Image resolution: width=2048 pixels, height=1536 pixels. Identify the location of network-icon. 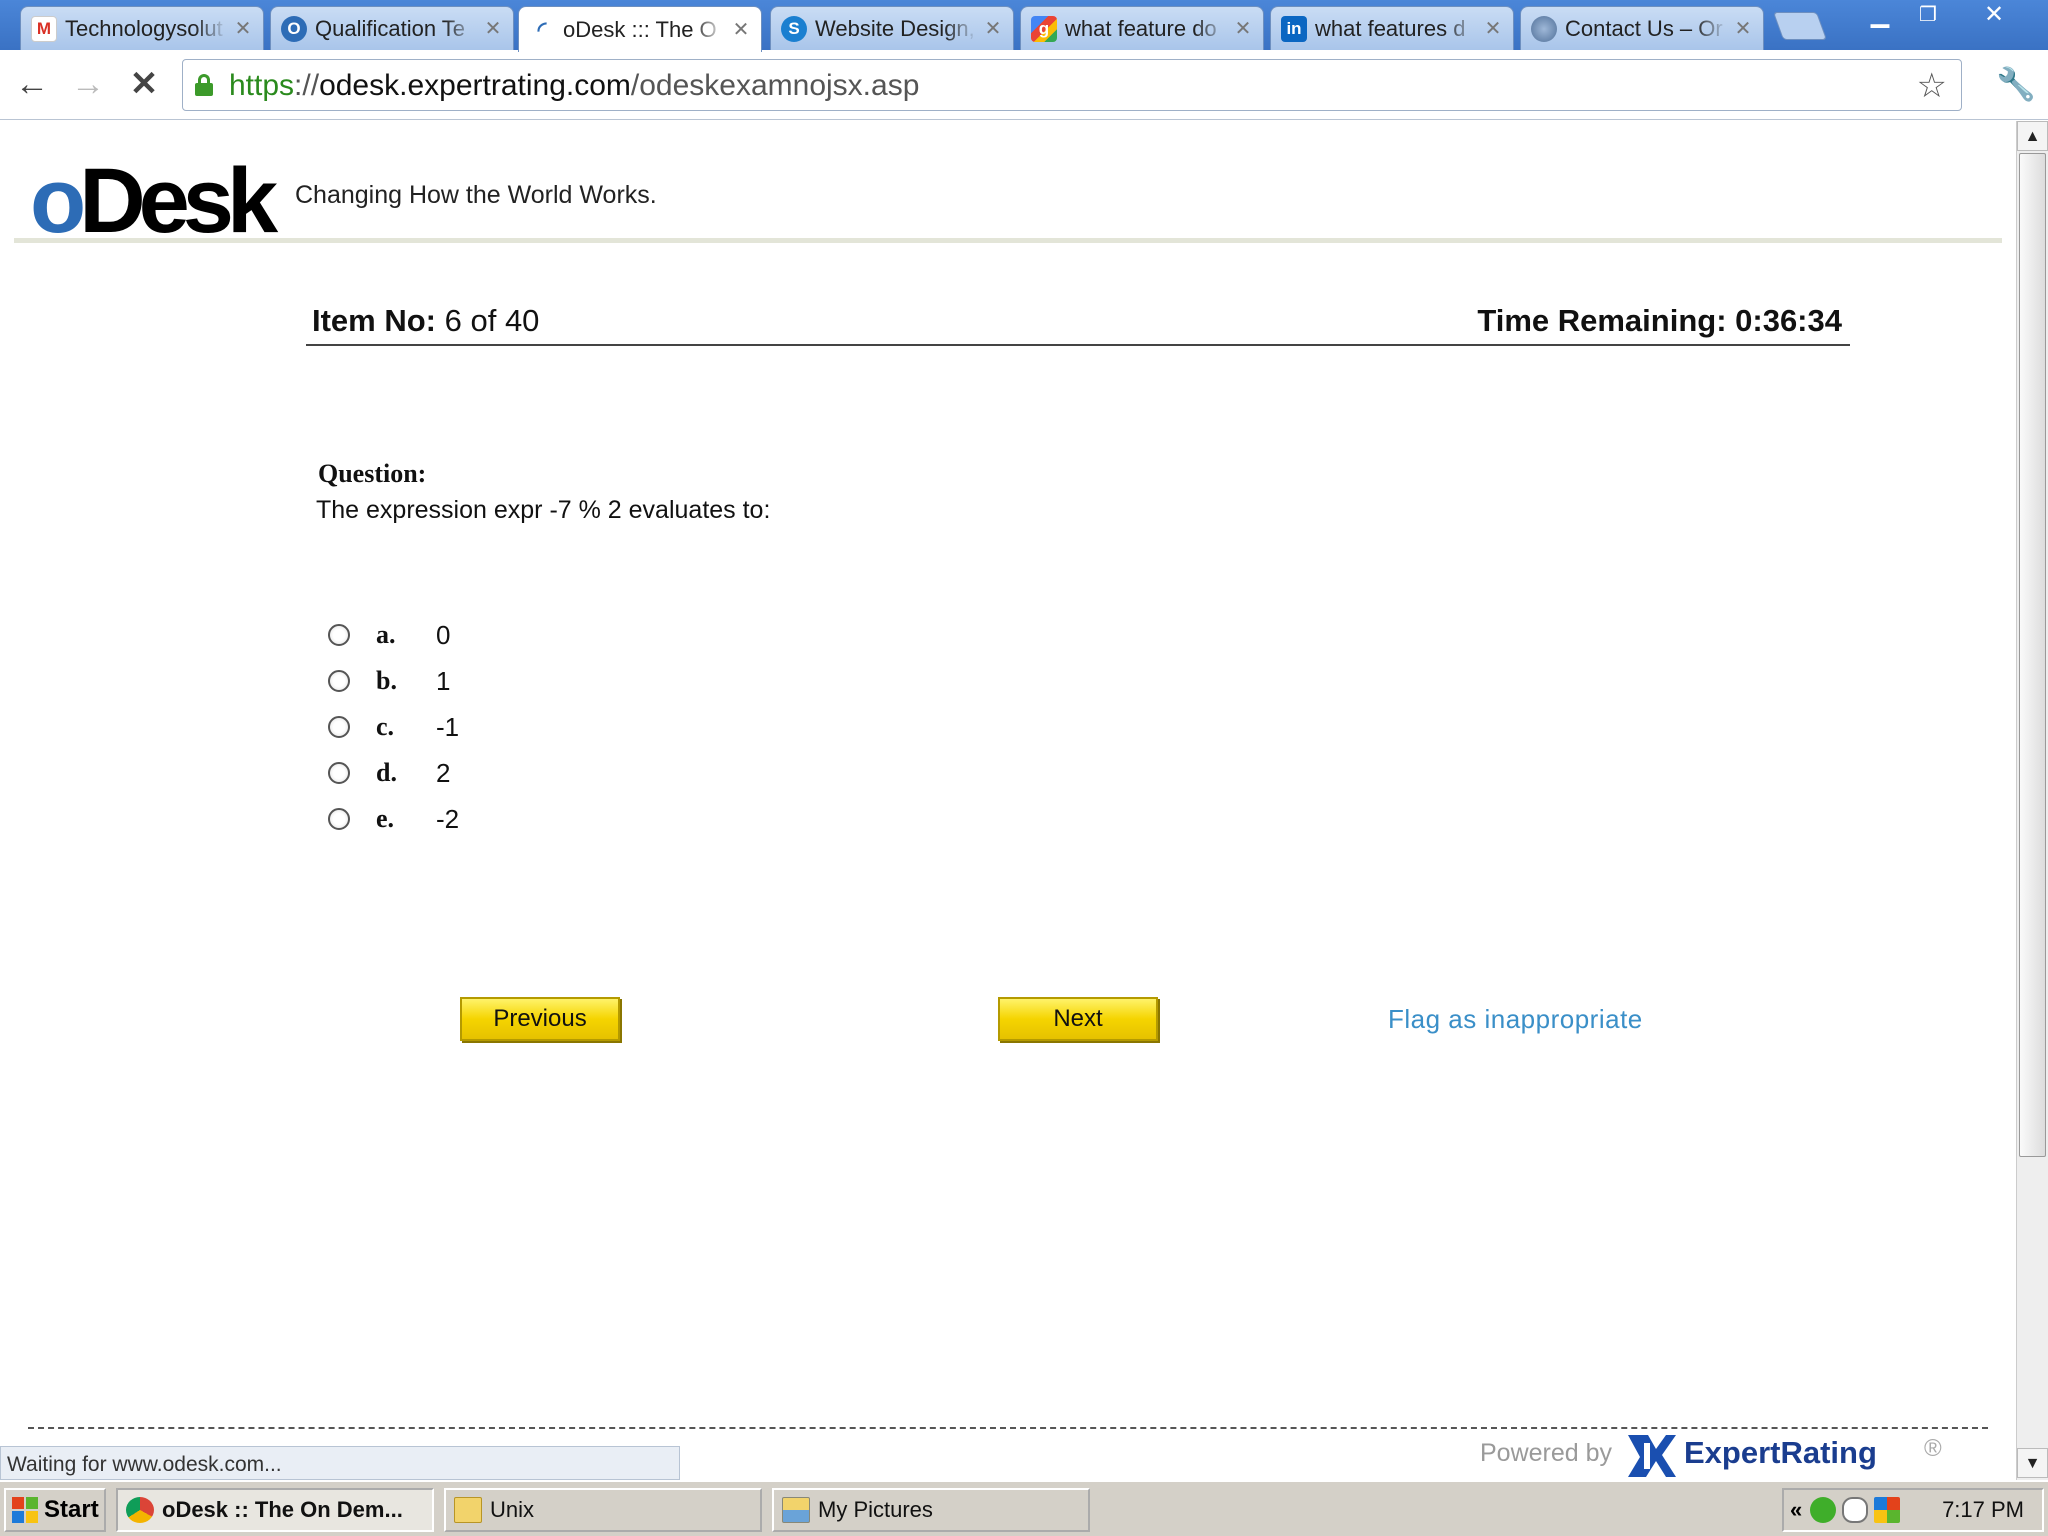
(1887, 1510).